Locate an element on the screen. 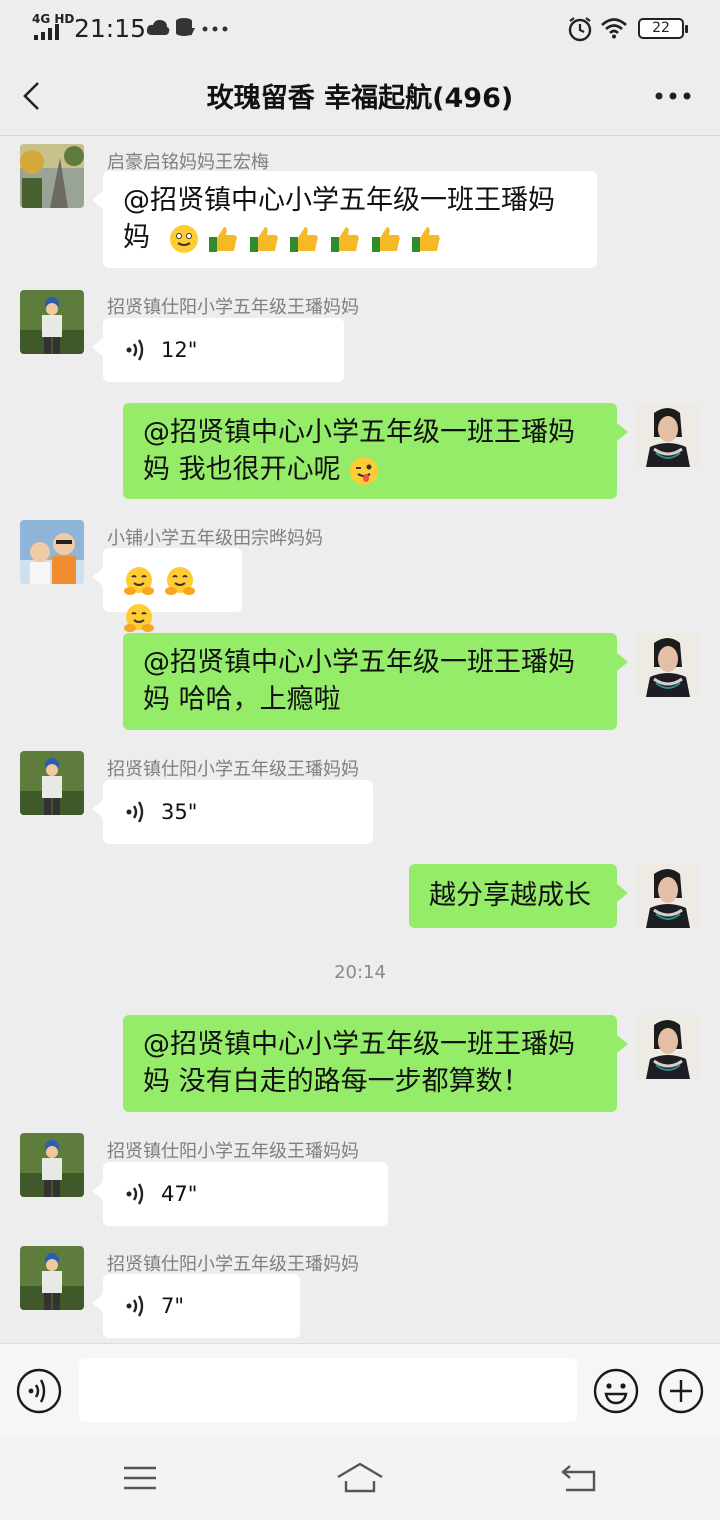  data-saver-icon is located at coordinates (185, 27).